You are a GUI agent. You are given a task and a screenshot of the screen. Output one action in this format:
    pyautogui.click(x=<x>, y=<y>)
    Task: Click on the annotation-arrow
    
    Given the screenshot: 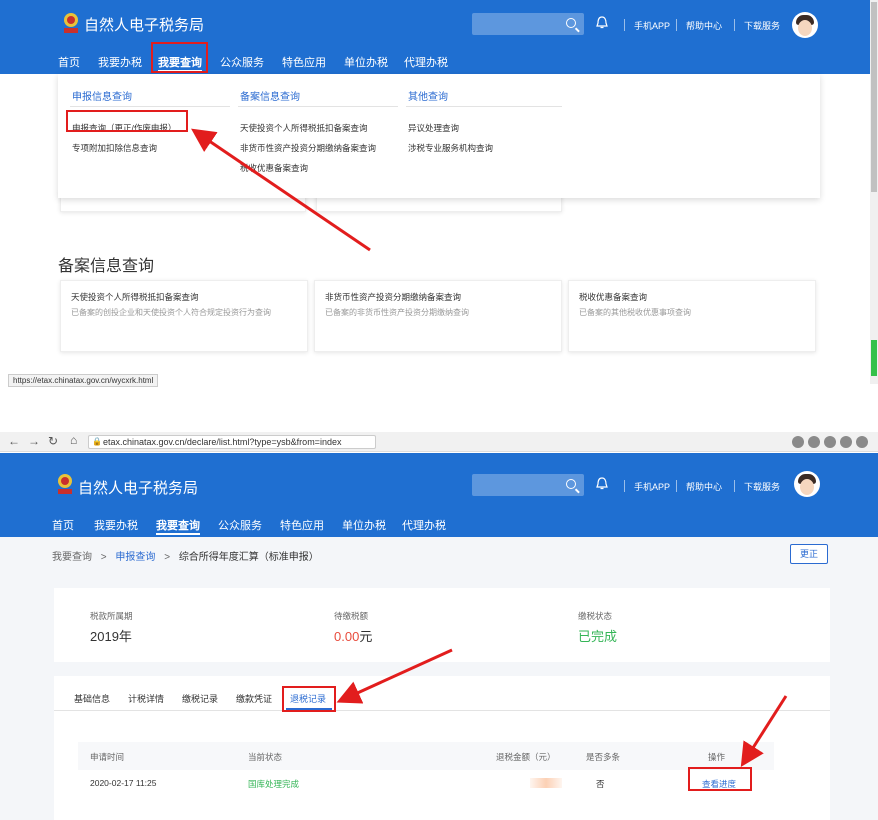 What is the action you would take?
    pyautogui.click(x=281, y=190)
    